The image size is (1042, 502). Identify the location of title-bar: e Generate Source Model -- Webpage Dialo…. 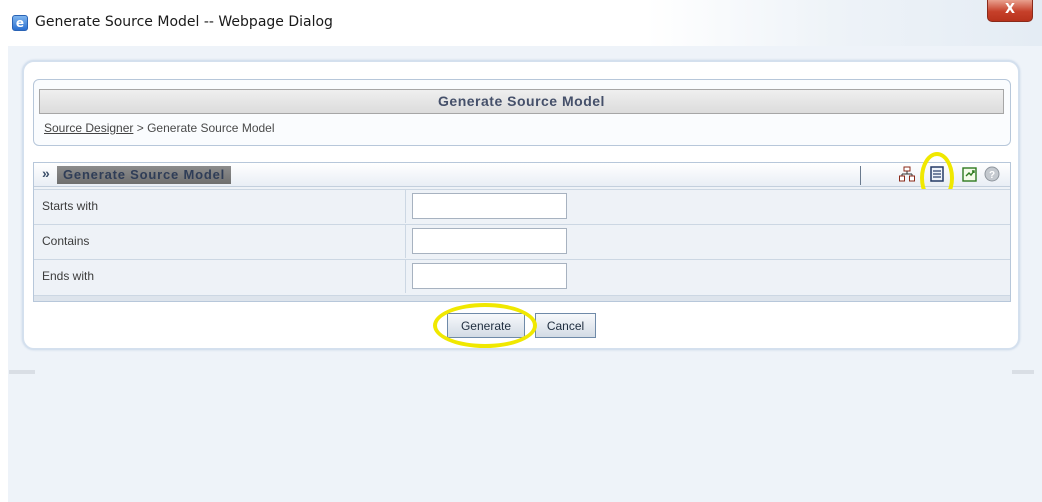
(521, 23).